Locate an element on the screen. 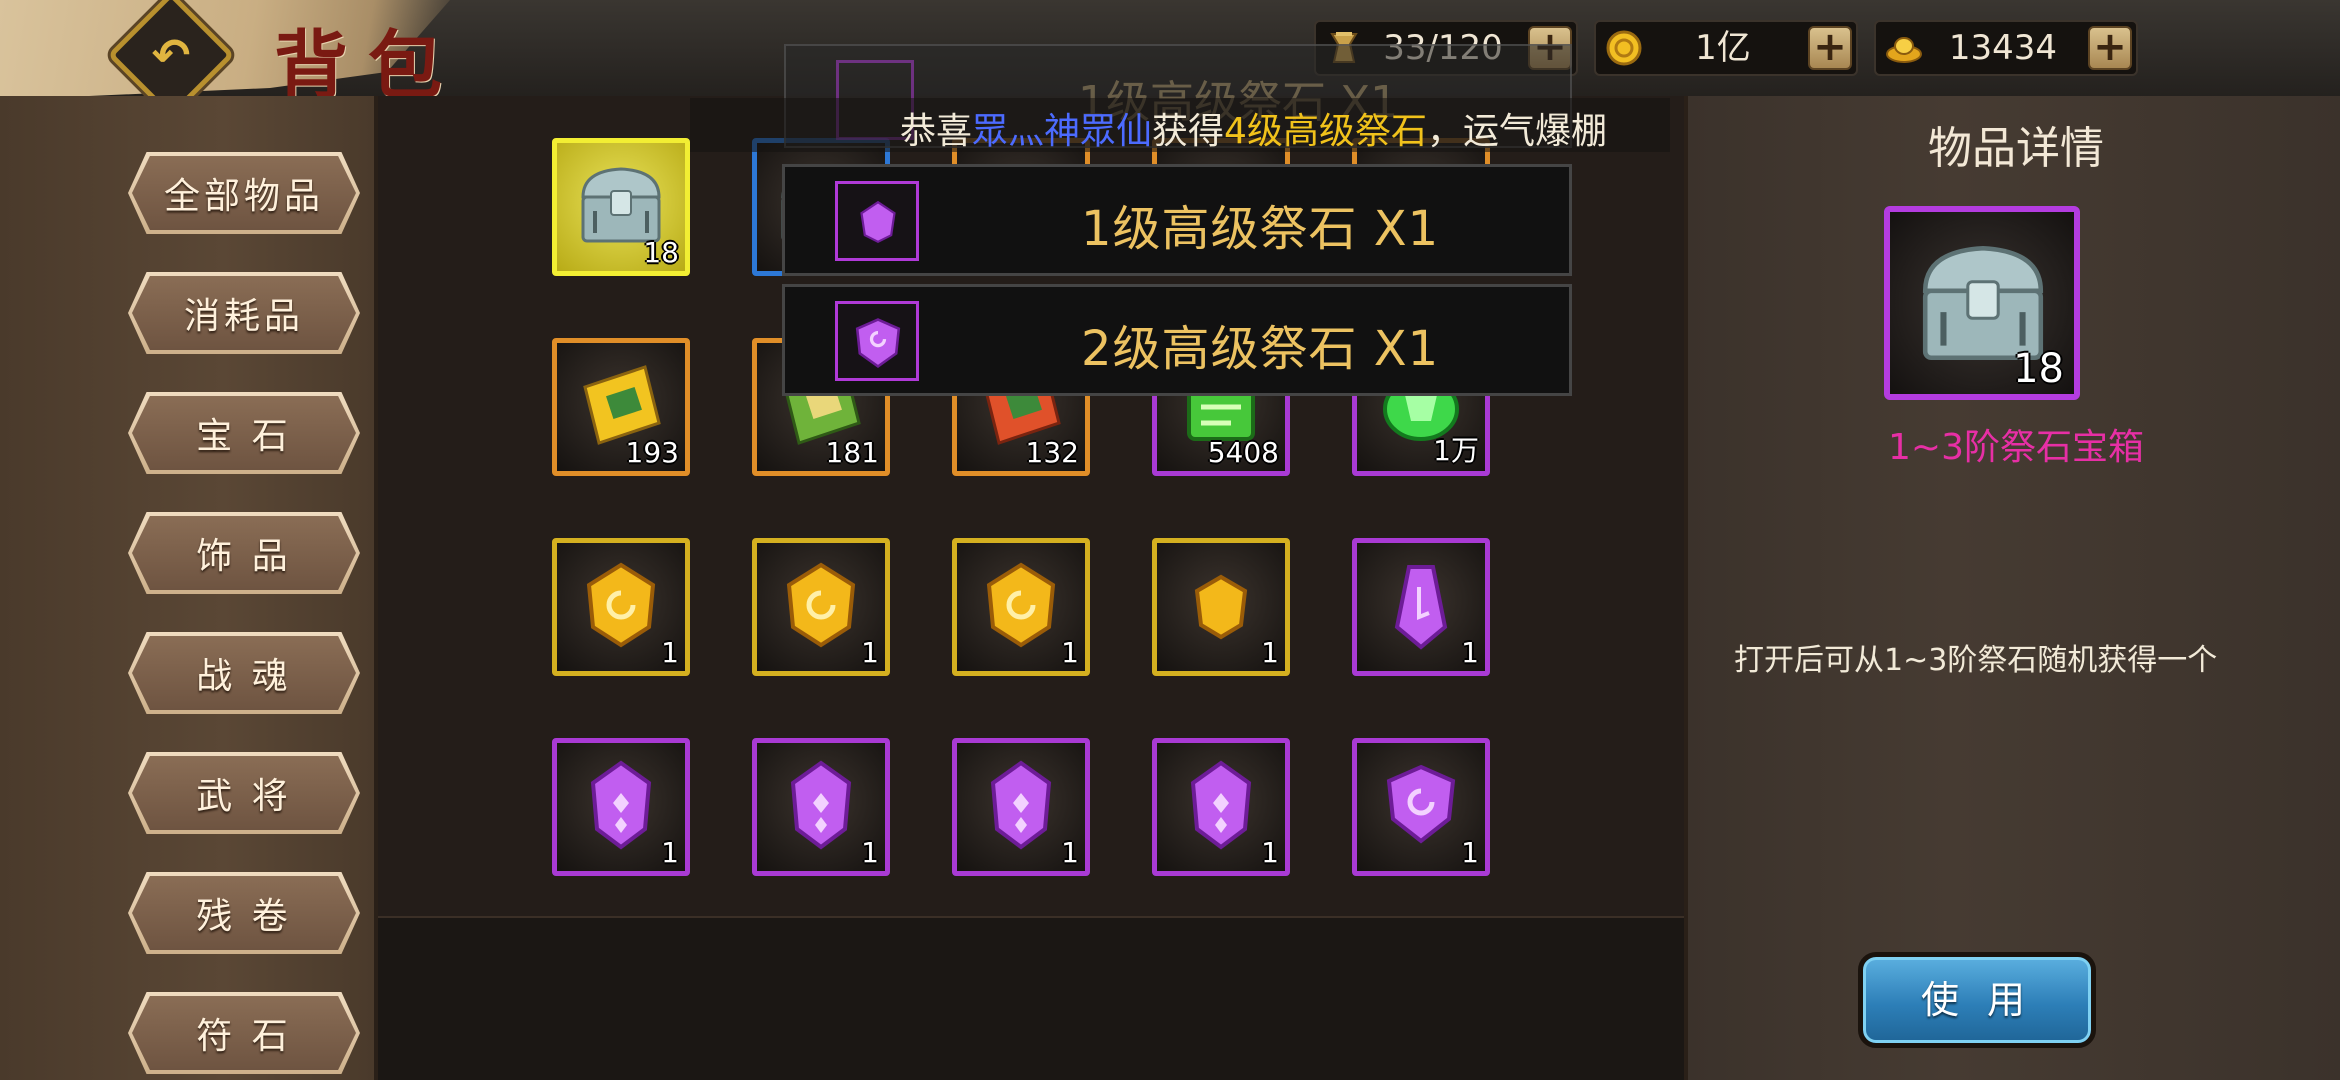 The width and height of the screenshot is (2340, 1080). reward-toast-text: 2级高级祭石 X1 is located at coordinates (1260, 349).